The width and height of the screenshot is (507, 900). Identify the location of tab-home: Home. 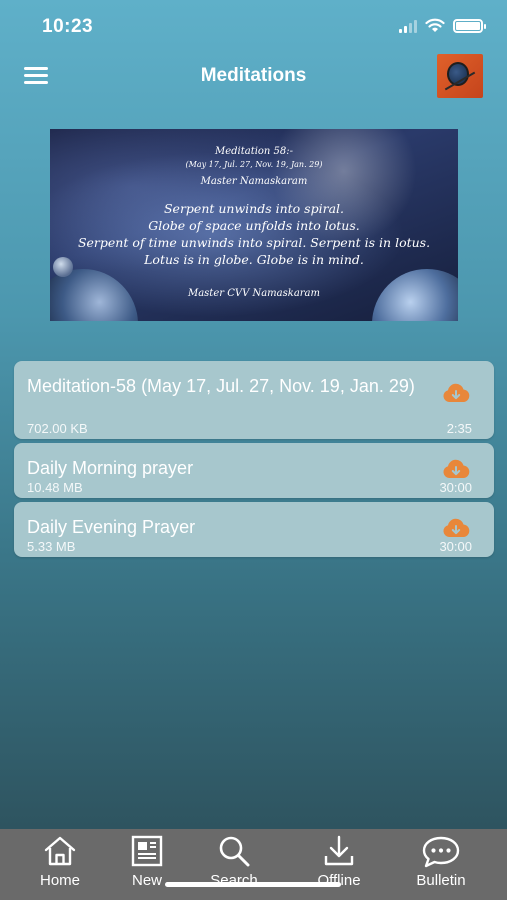
(60, 864).